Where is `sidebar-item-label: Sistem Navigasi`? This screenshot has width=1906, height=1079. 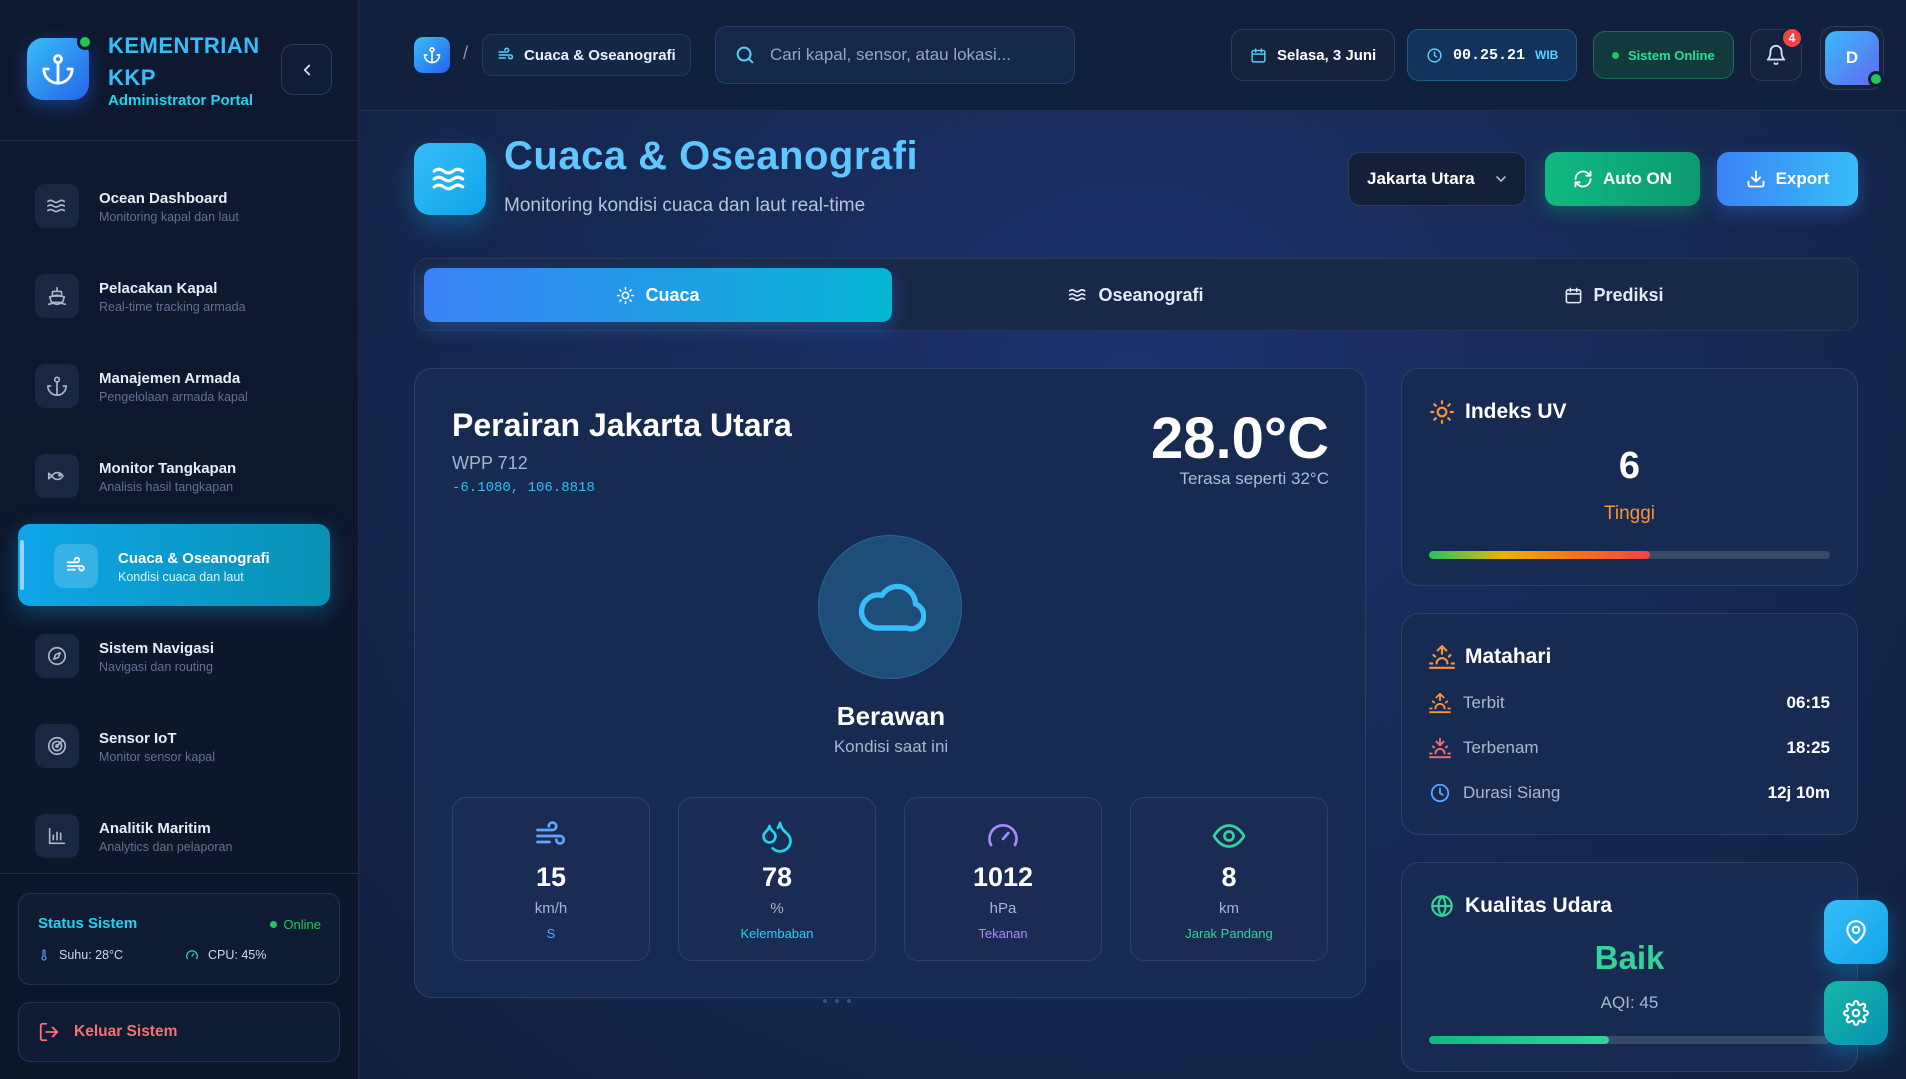
sidebar-item-label: Sistem Navigasi is located at coordinates (157, 648).